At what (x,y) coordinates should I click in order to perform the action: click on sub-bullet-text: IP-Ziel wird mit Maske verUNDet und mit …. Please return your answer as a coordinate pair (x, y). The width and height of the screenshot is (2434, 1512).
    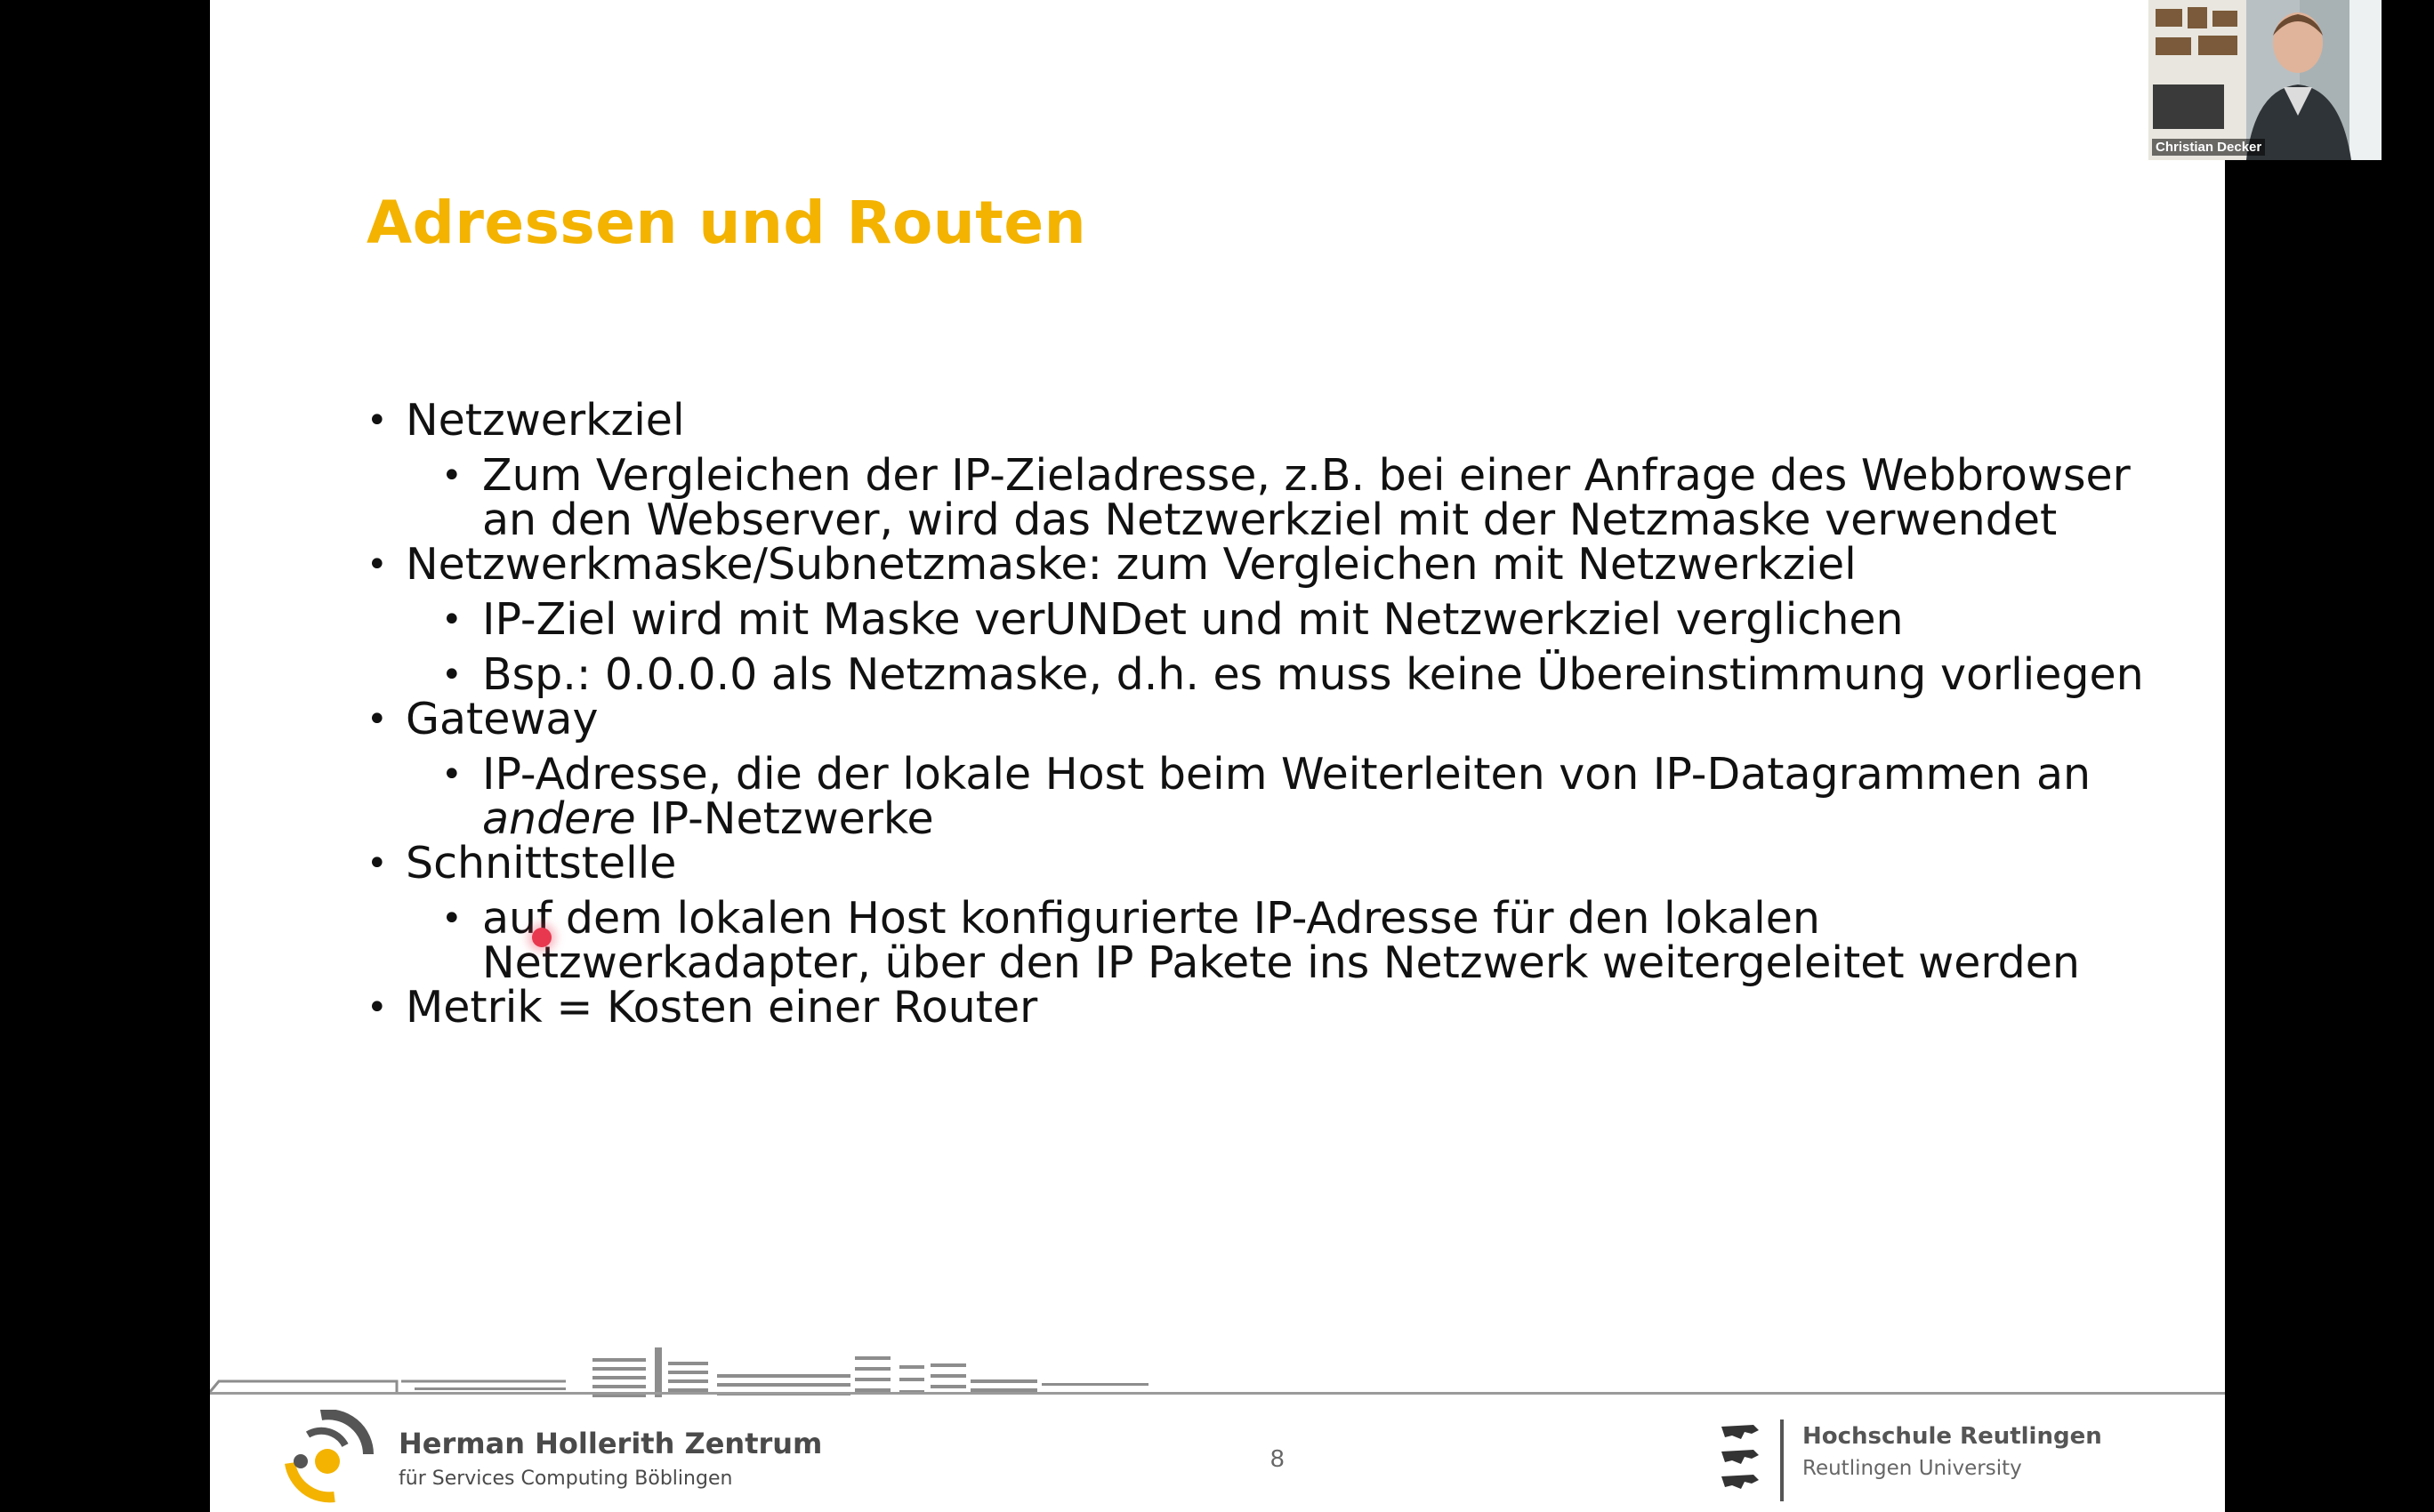
    Looking at the image, I should click on (1193, 619).